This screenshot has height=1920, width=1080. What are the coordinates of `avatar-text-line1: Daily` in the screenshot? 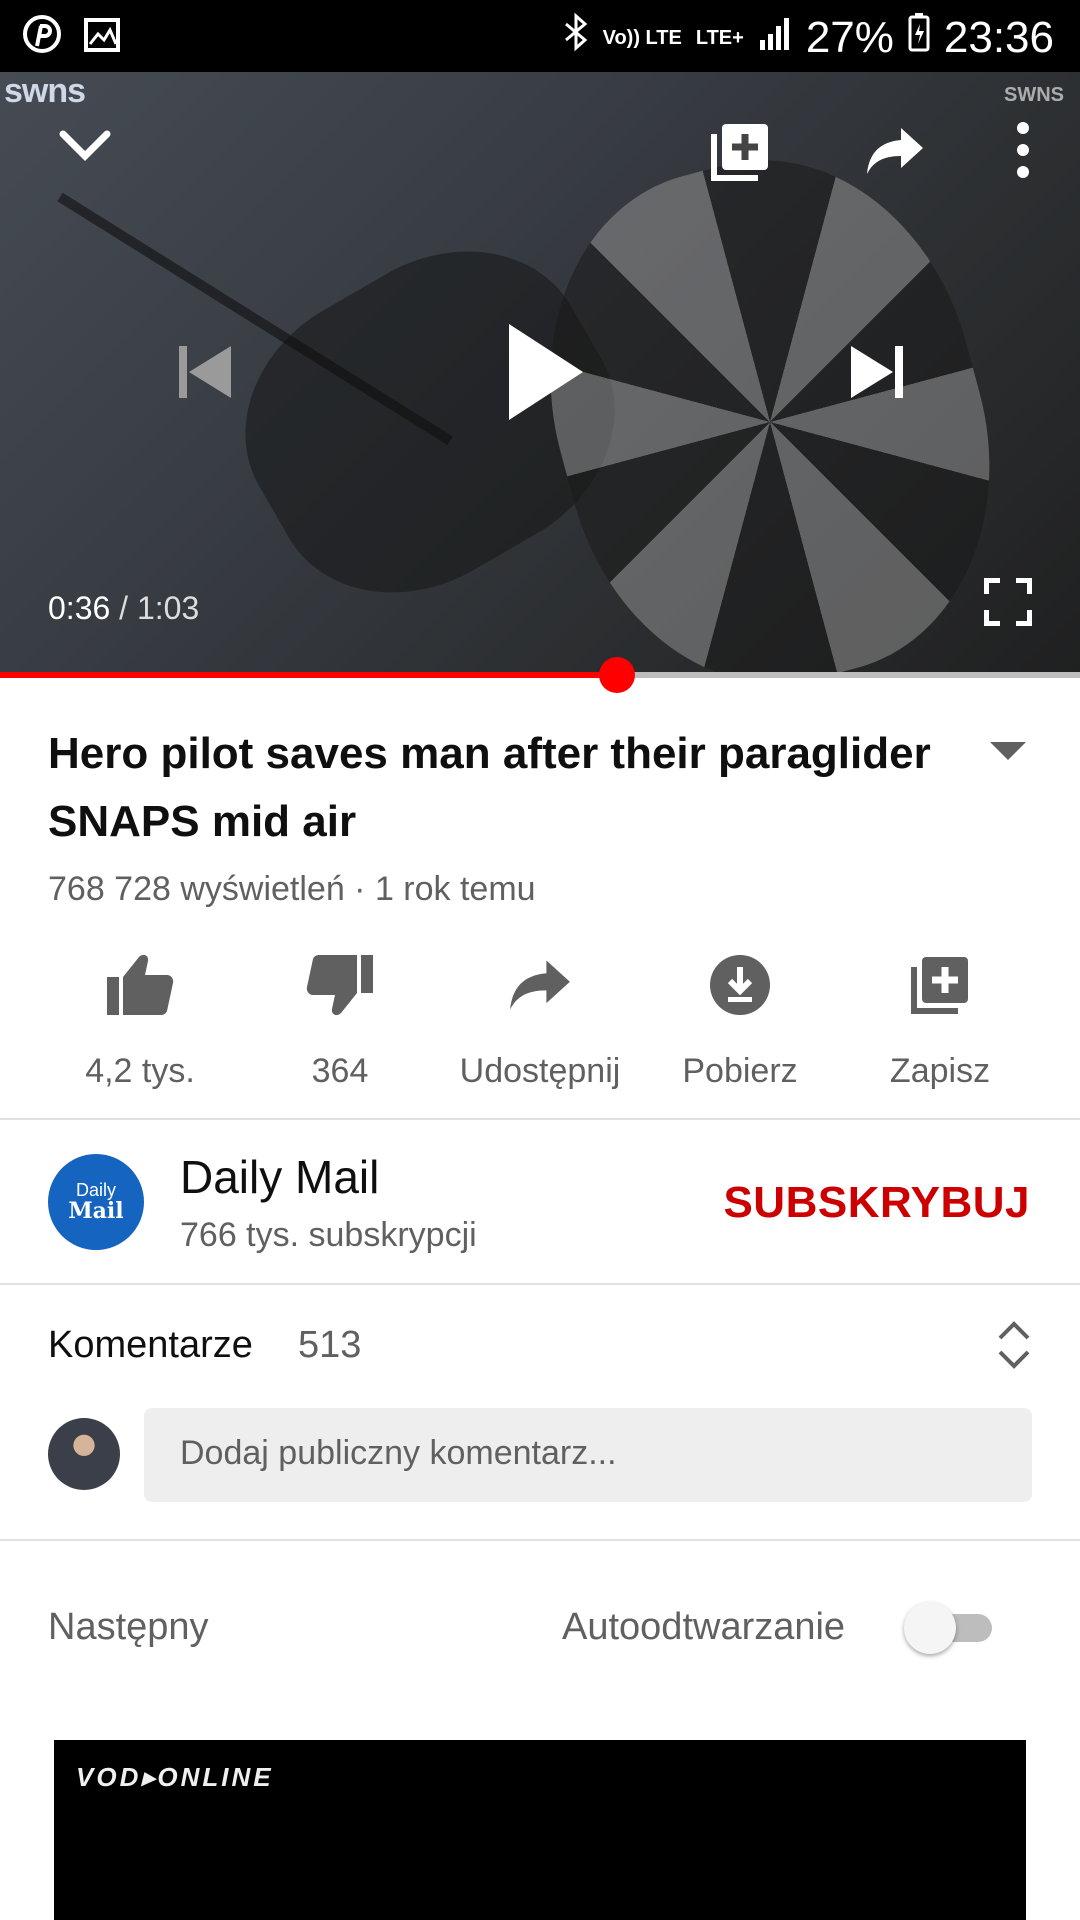 It's located at (95, 1190).